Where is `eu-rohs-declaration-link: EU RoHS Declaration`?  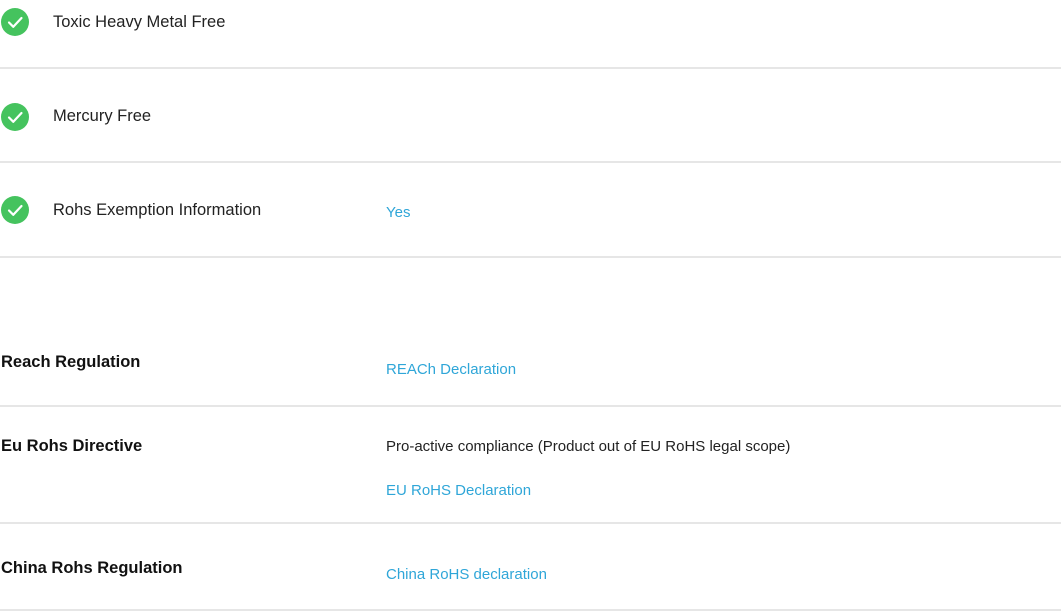
eu-rohs-declaration-link: EU RoHS Declaration is located at coordinates (458, 490).